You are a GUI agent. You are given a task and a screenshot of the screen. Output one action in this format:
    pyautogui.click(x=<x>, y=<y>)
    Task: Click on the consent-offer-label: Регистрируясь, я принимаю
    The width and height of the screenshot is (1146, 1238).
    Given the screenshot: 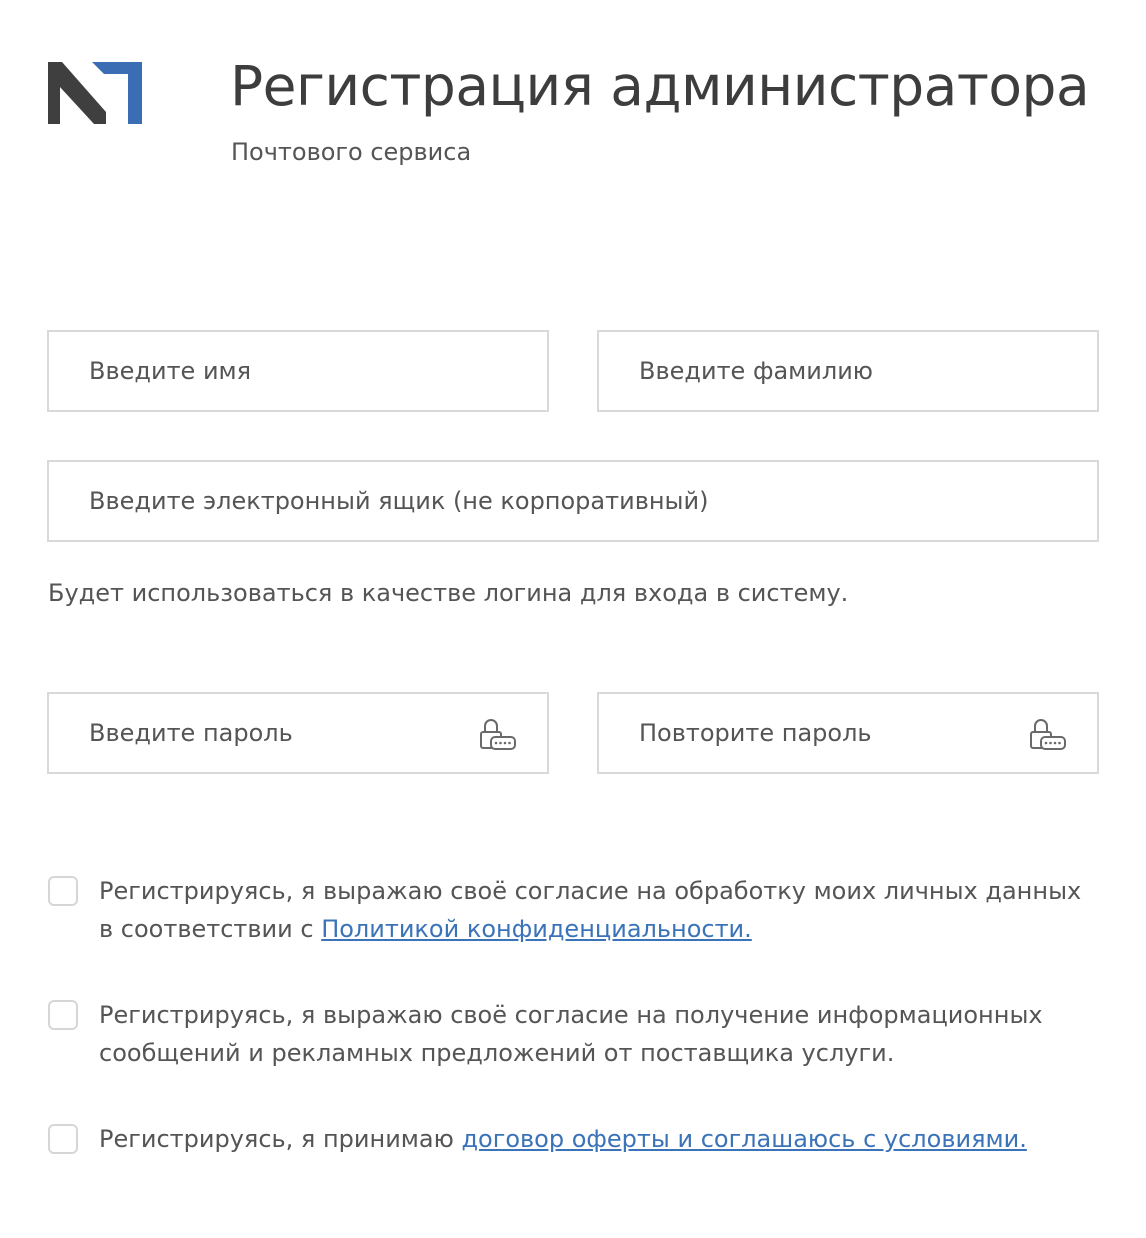 What is the action you would take?
    pyautogui.click(x=280, y=1139)
    